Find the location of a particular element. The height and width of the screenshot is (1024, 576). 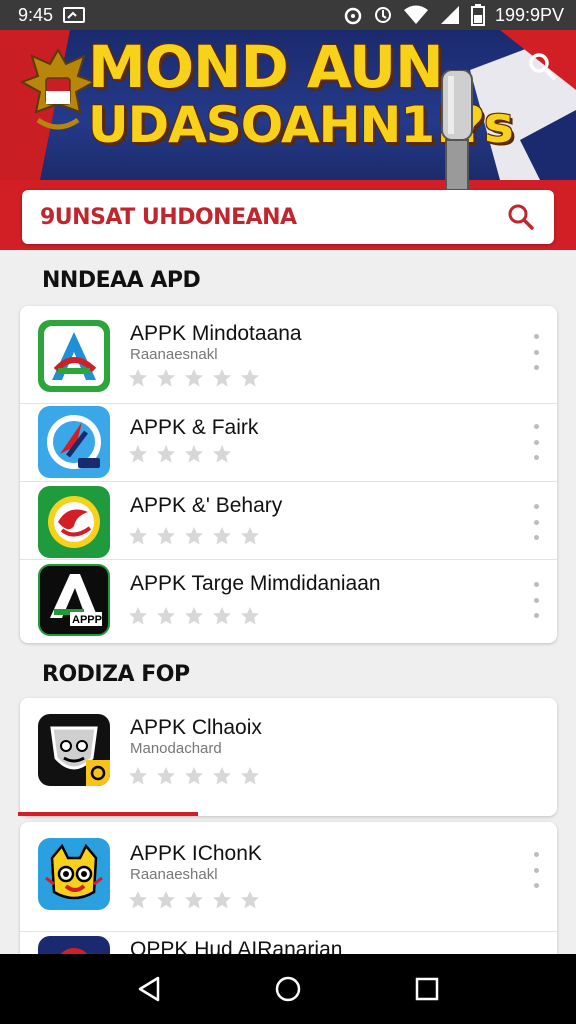

app-name: APPK Clhaoix is located at coordinates (196, 727).